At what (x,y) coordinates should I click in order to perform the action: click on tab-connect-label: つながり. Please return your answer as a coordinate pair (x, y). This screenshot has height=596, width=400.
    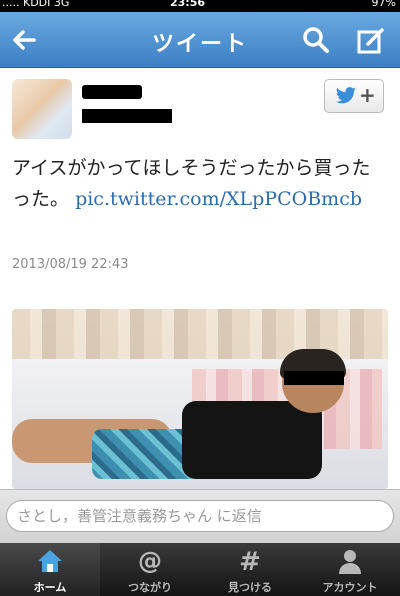
    Looking at the image, I should click on (150, 587).